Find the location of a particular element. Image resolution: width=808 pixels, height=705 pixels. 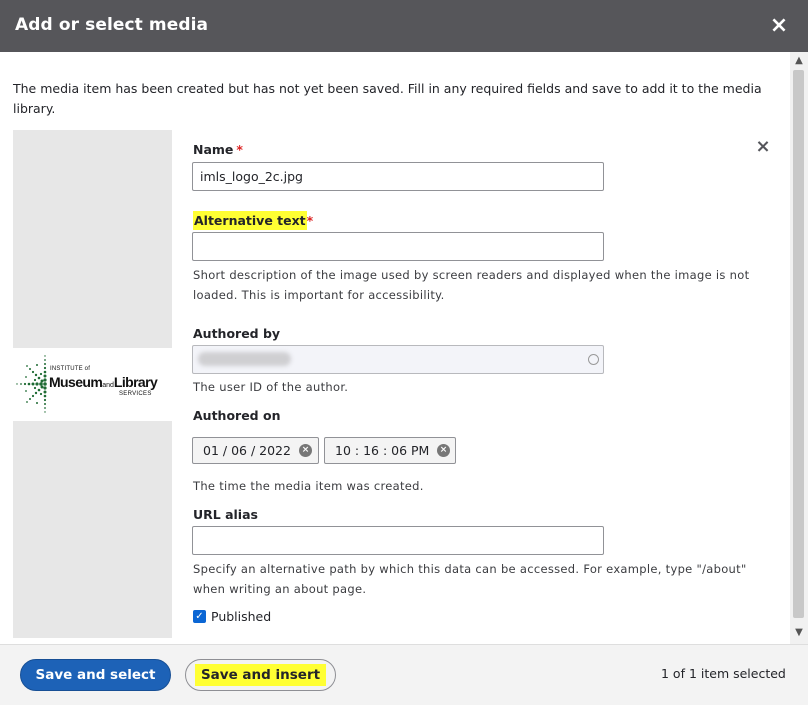

authored-by-label: Authored by is located at coordinates (237, 333).